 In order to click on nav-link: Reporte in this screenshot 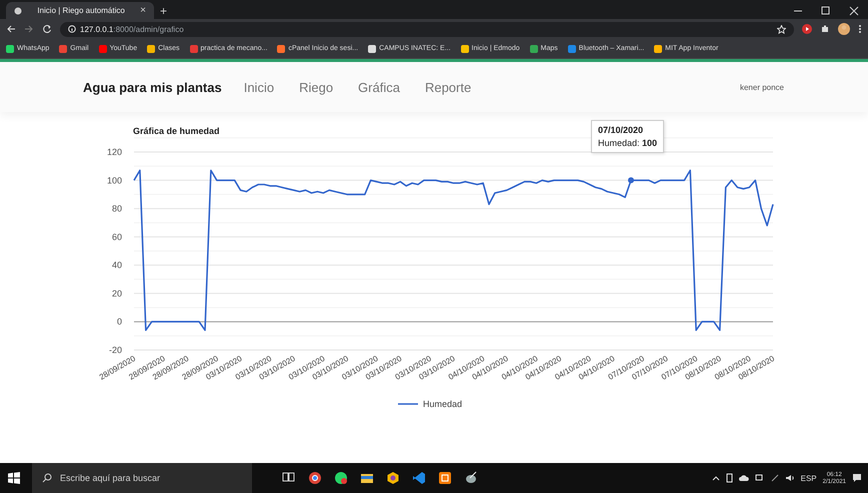, I will do `click(448, 87)`.